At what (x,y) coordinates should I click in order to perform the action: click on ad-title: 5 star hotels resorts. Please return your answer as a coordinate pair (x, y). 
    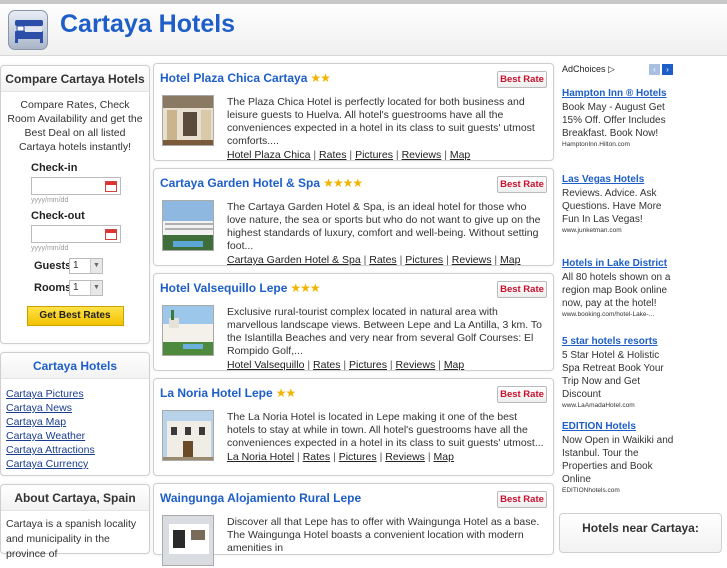
    Looking at the image, I should click on (618, 341).